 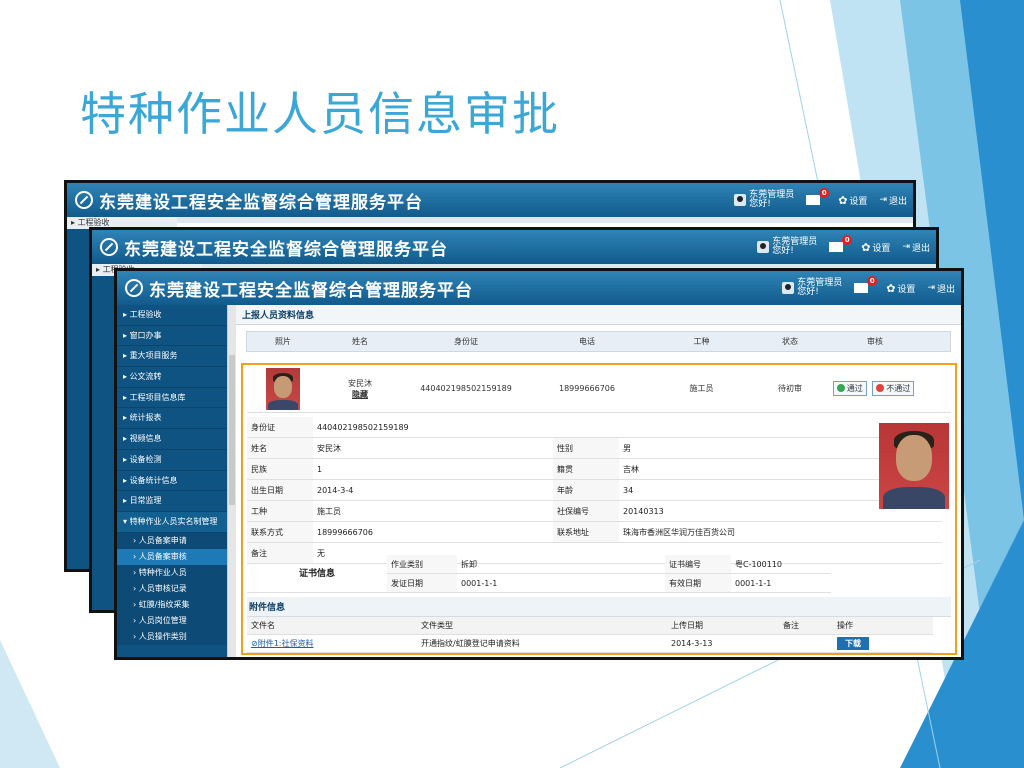 What do you see at coordinates (332, 626) in the screenshot?
I see `column-header: 文件名` at bounding box center [332, 626].